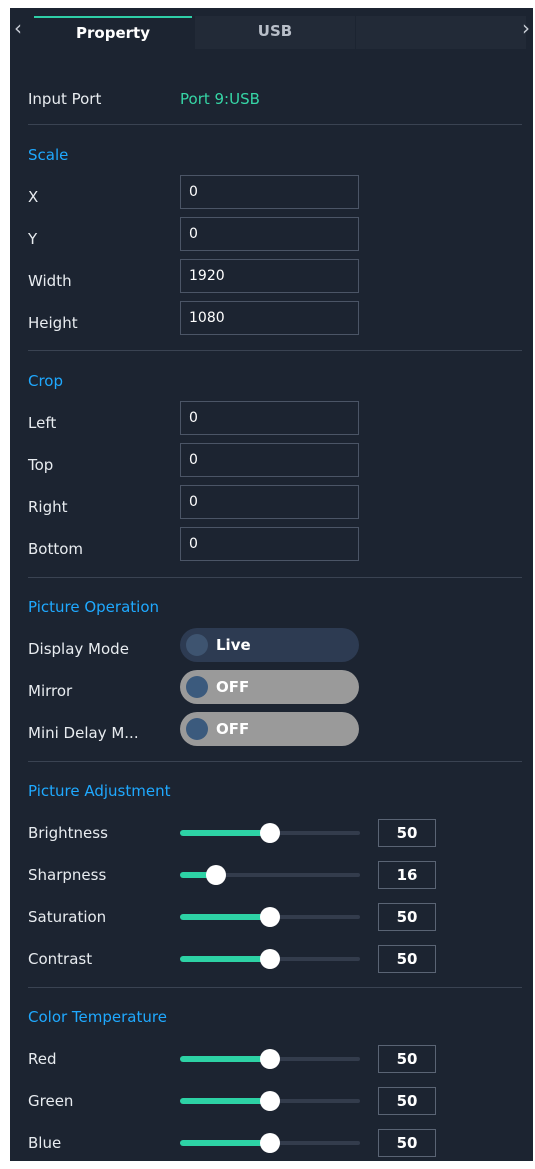  What do you see at coordinates (50, 691) in the screenshot?
I see `mirror-label: Mirror` at bounding box center [50, 691].